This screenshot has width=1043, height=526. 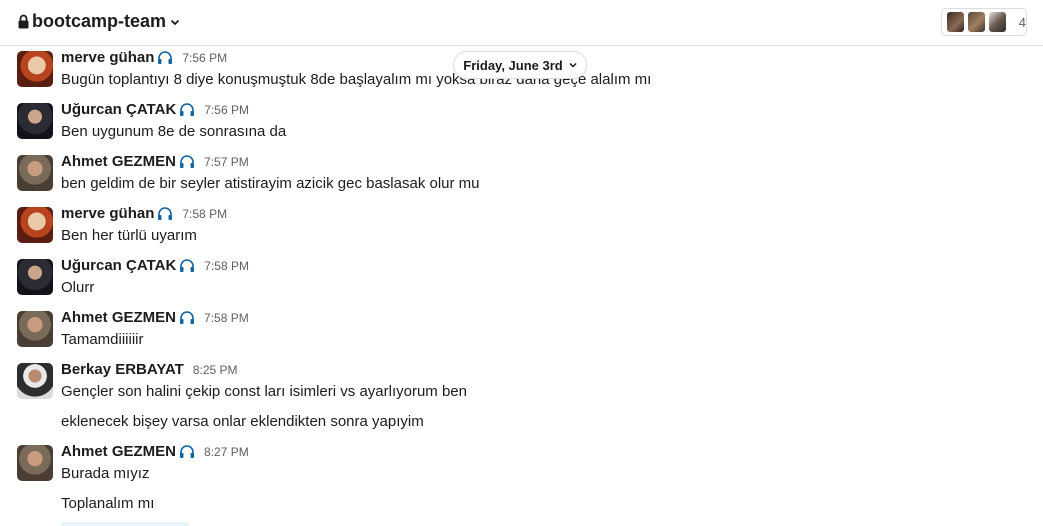 I want to click on timestamp: 8:25 PM, so click(x=215, y=370).